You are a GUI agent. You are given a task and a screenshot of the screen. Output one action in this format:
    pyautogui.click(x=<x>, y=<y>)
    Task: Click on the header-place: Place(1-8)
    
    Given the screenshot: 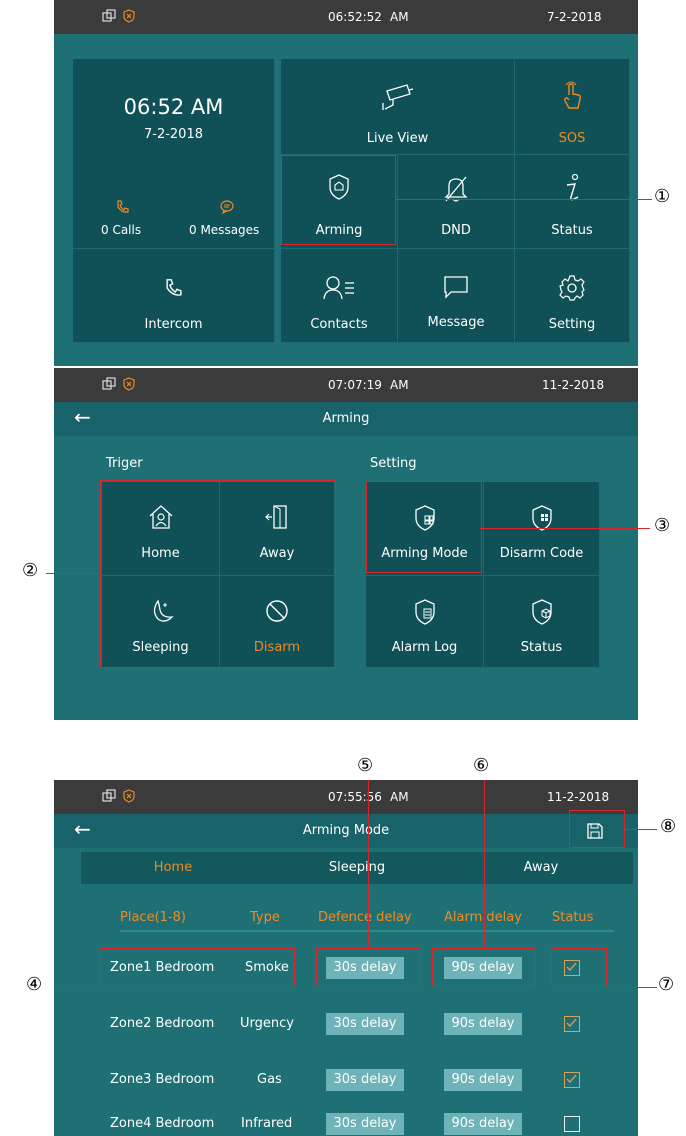 What is the action you would take?
    pyautogui.click(x=153, y=917)
    